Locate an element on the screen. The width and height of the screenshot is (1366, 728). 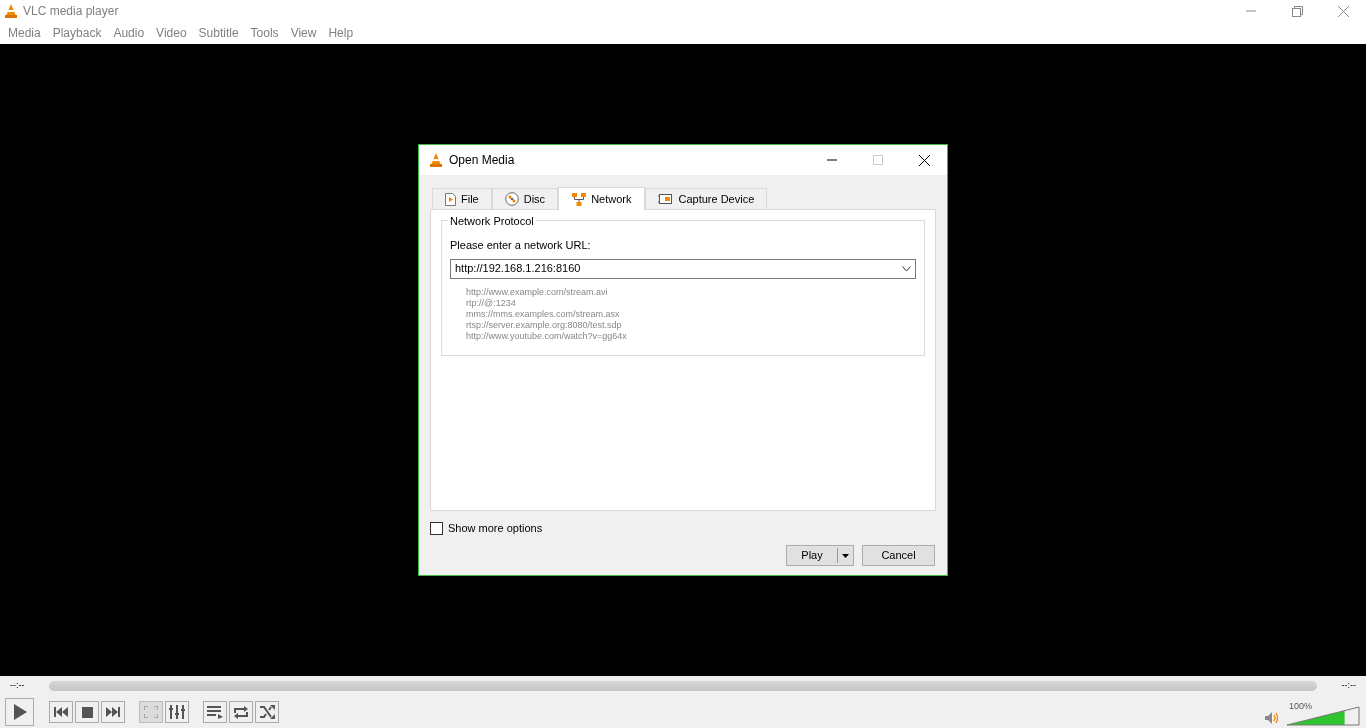
play-button is located at coordinates (19, 712).